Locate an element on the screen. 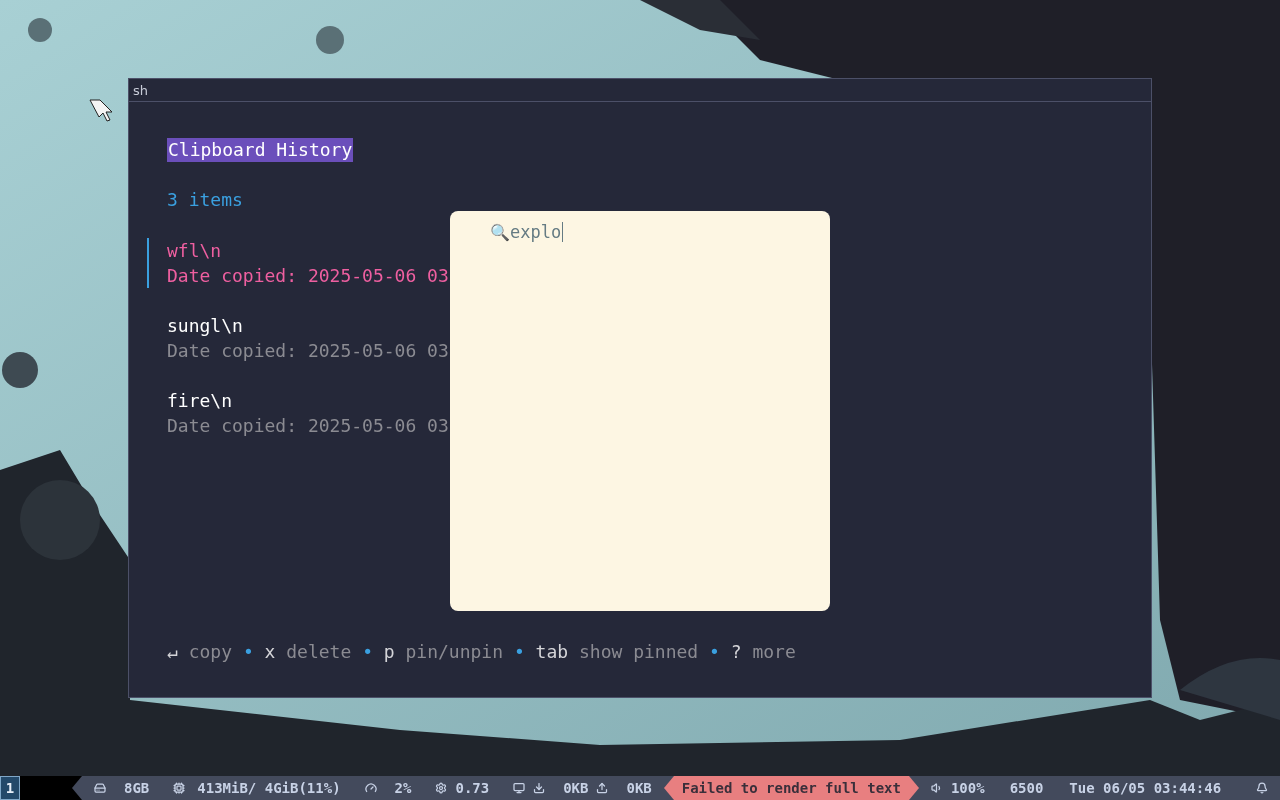 This screenshot has width=1280, height=800. workspace-button: 1 is located at coordinates (10, 788).